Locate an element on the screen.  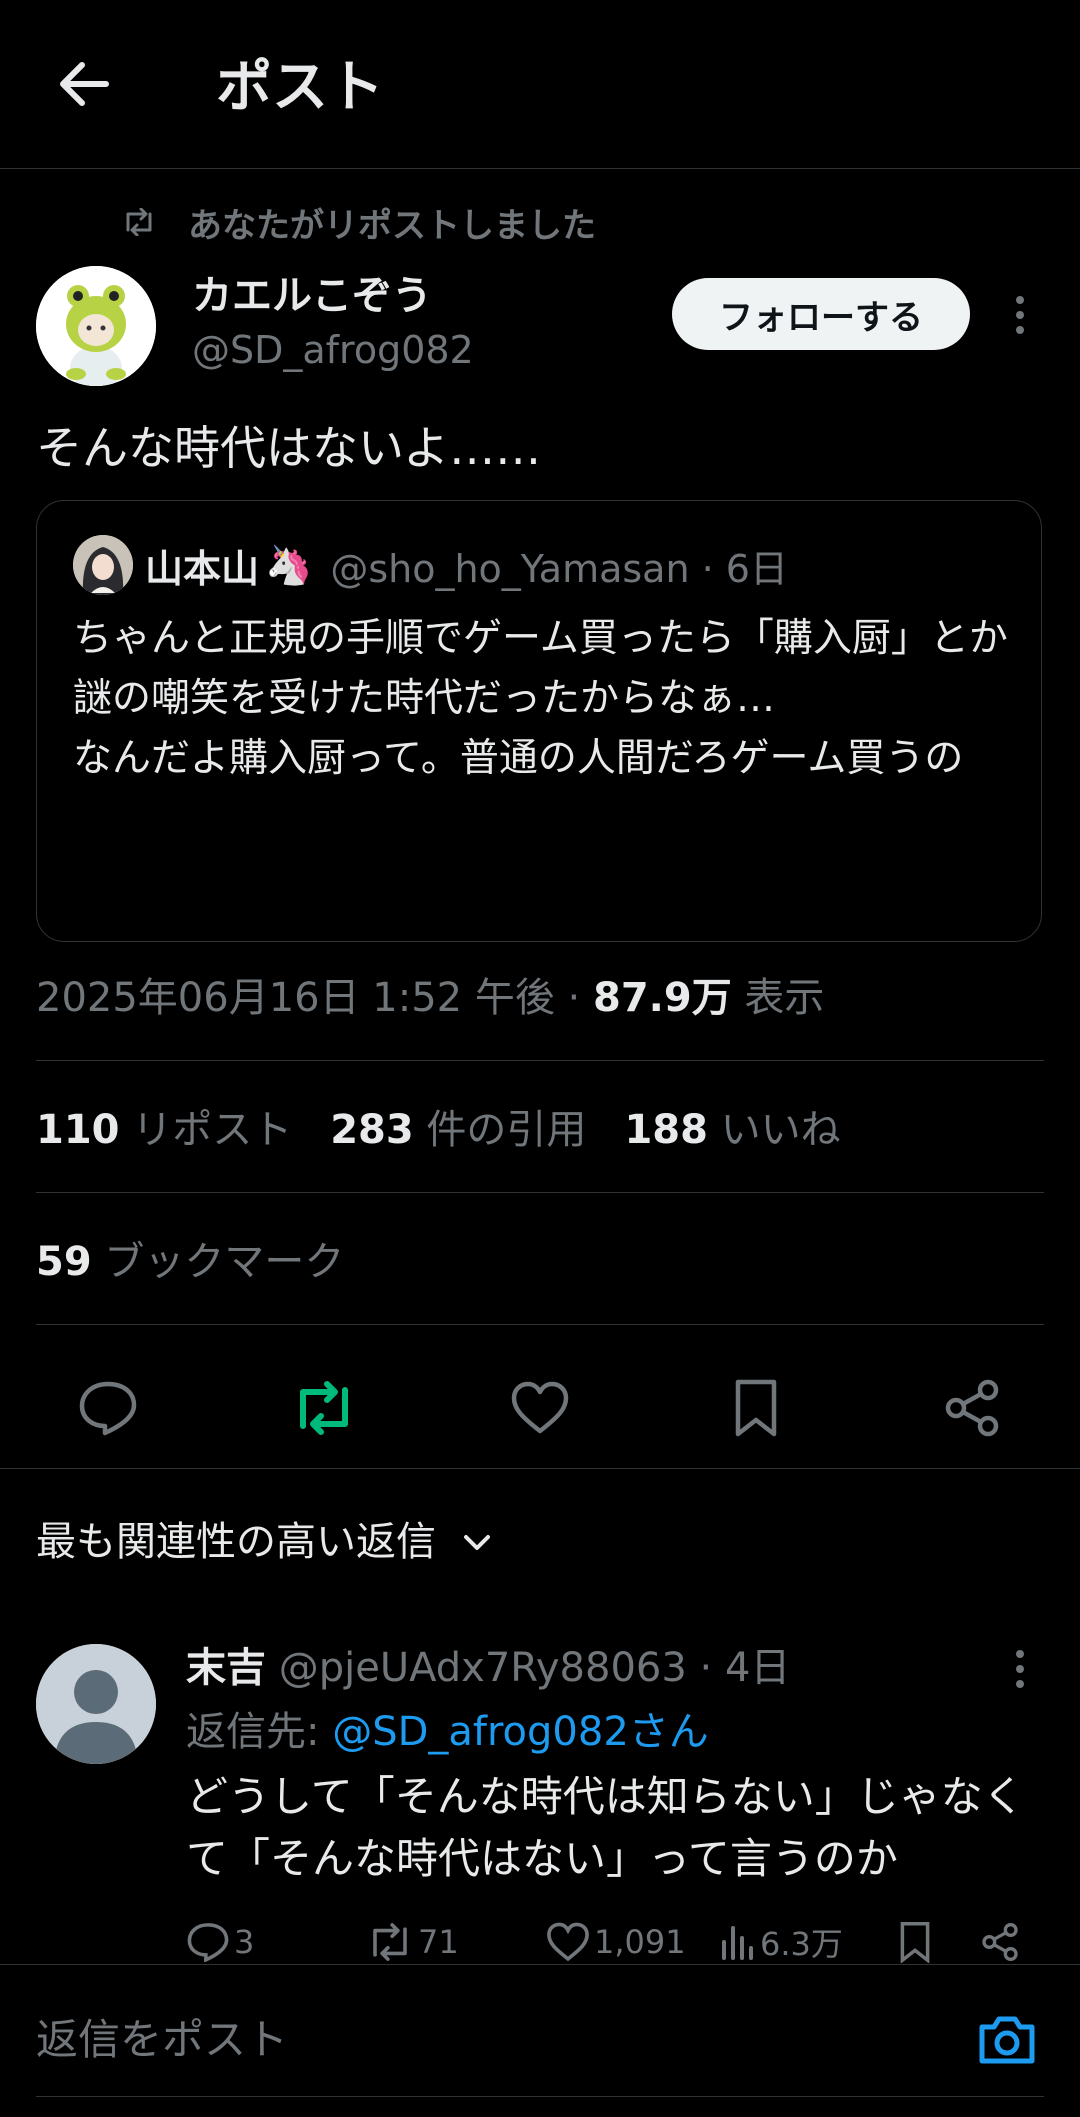
reply-reply-button: 3 is located at coordinates (220, 1942).